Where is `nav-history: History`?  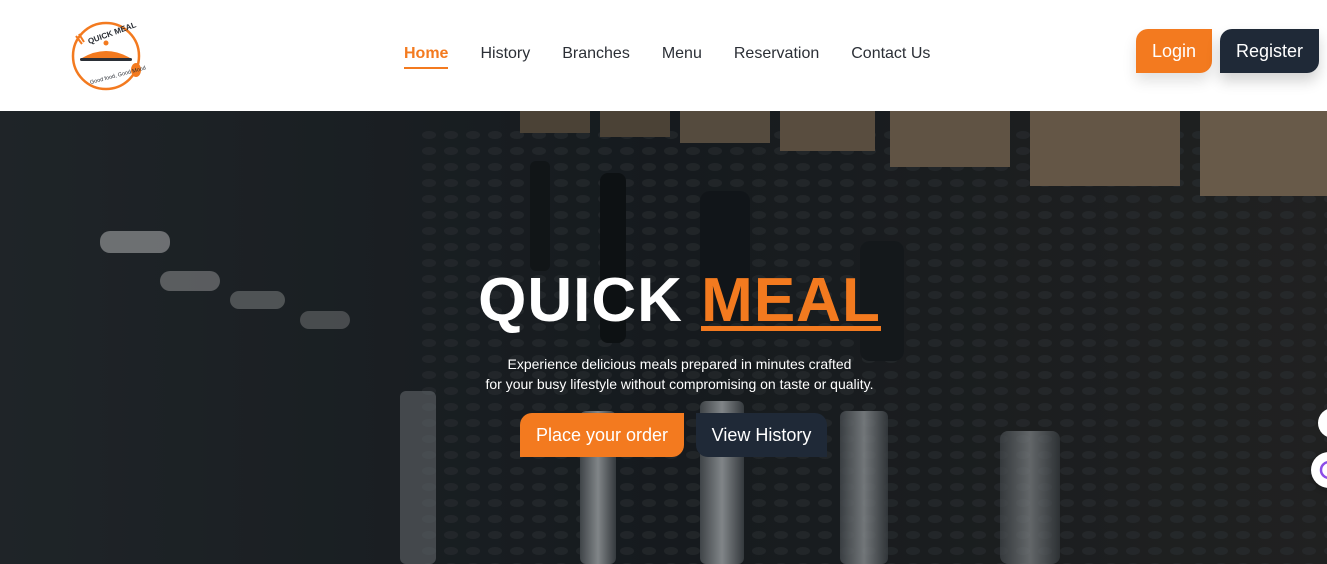 nav-history: History is located at coordinates (505, 56).